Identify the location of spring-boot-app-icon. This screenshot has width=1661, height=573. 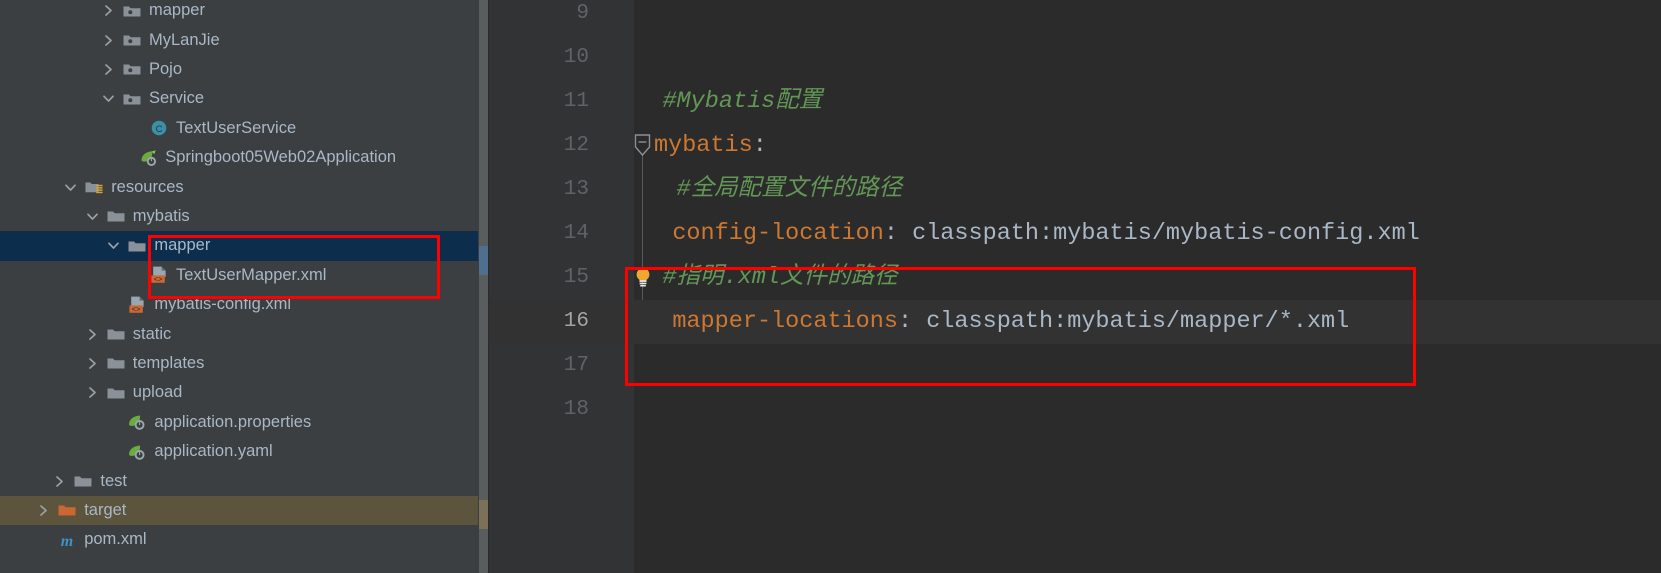
(148, 158).